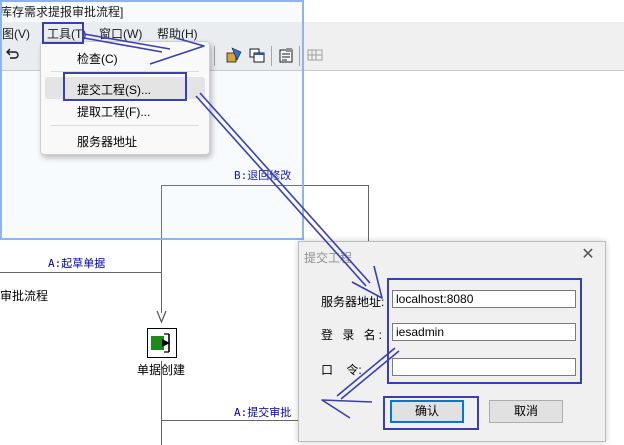  Describe the element at coordinates (161, 317) in the screenshot. I see `flow-arrowhead-icon` at that location.